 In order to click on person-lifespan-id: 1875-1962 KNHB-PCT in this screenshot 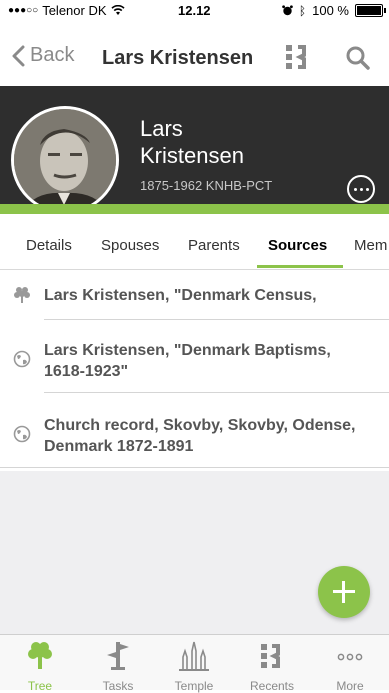, I will do `click(206, 185)`.